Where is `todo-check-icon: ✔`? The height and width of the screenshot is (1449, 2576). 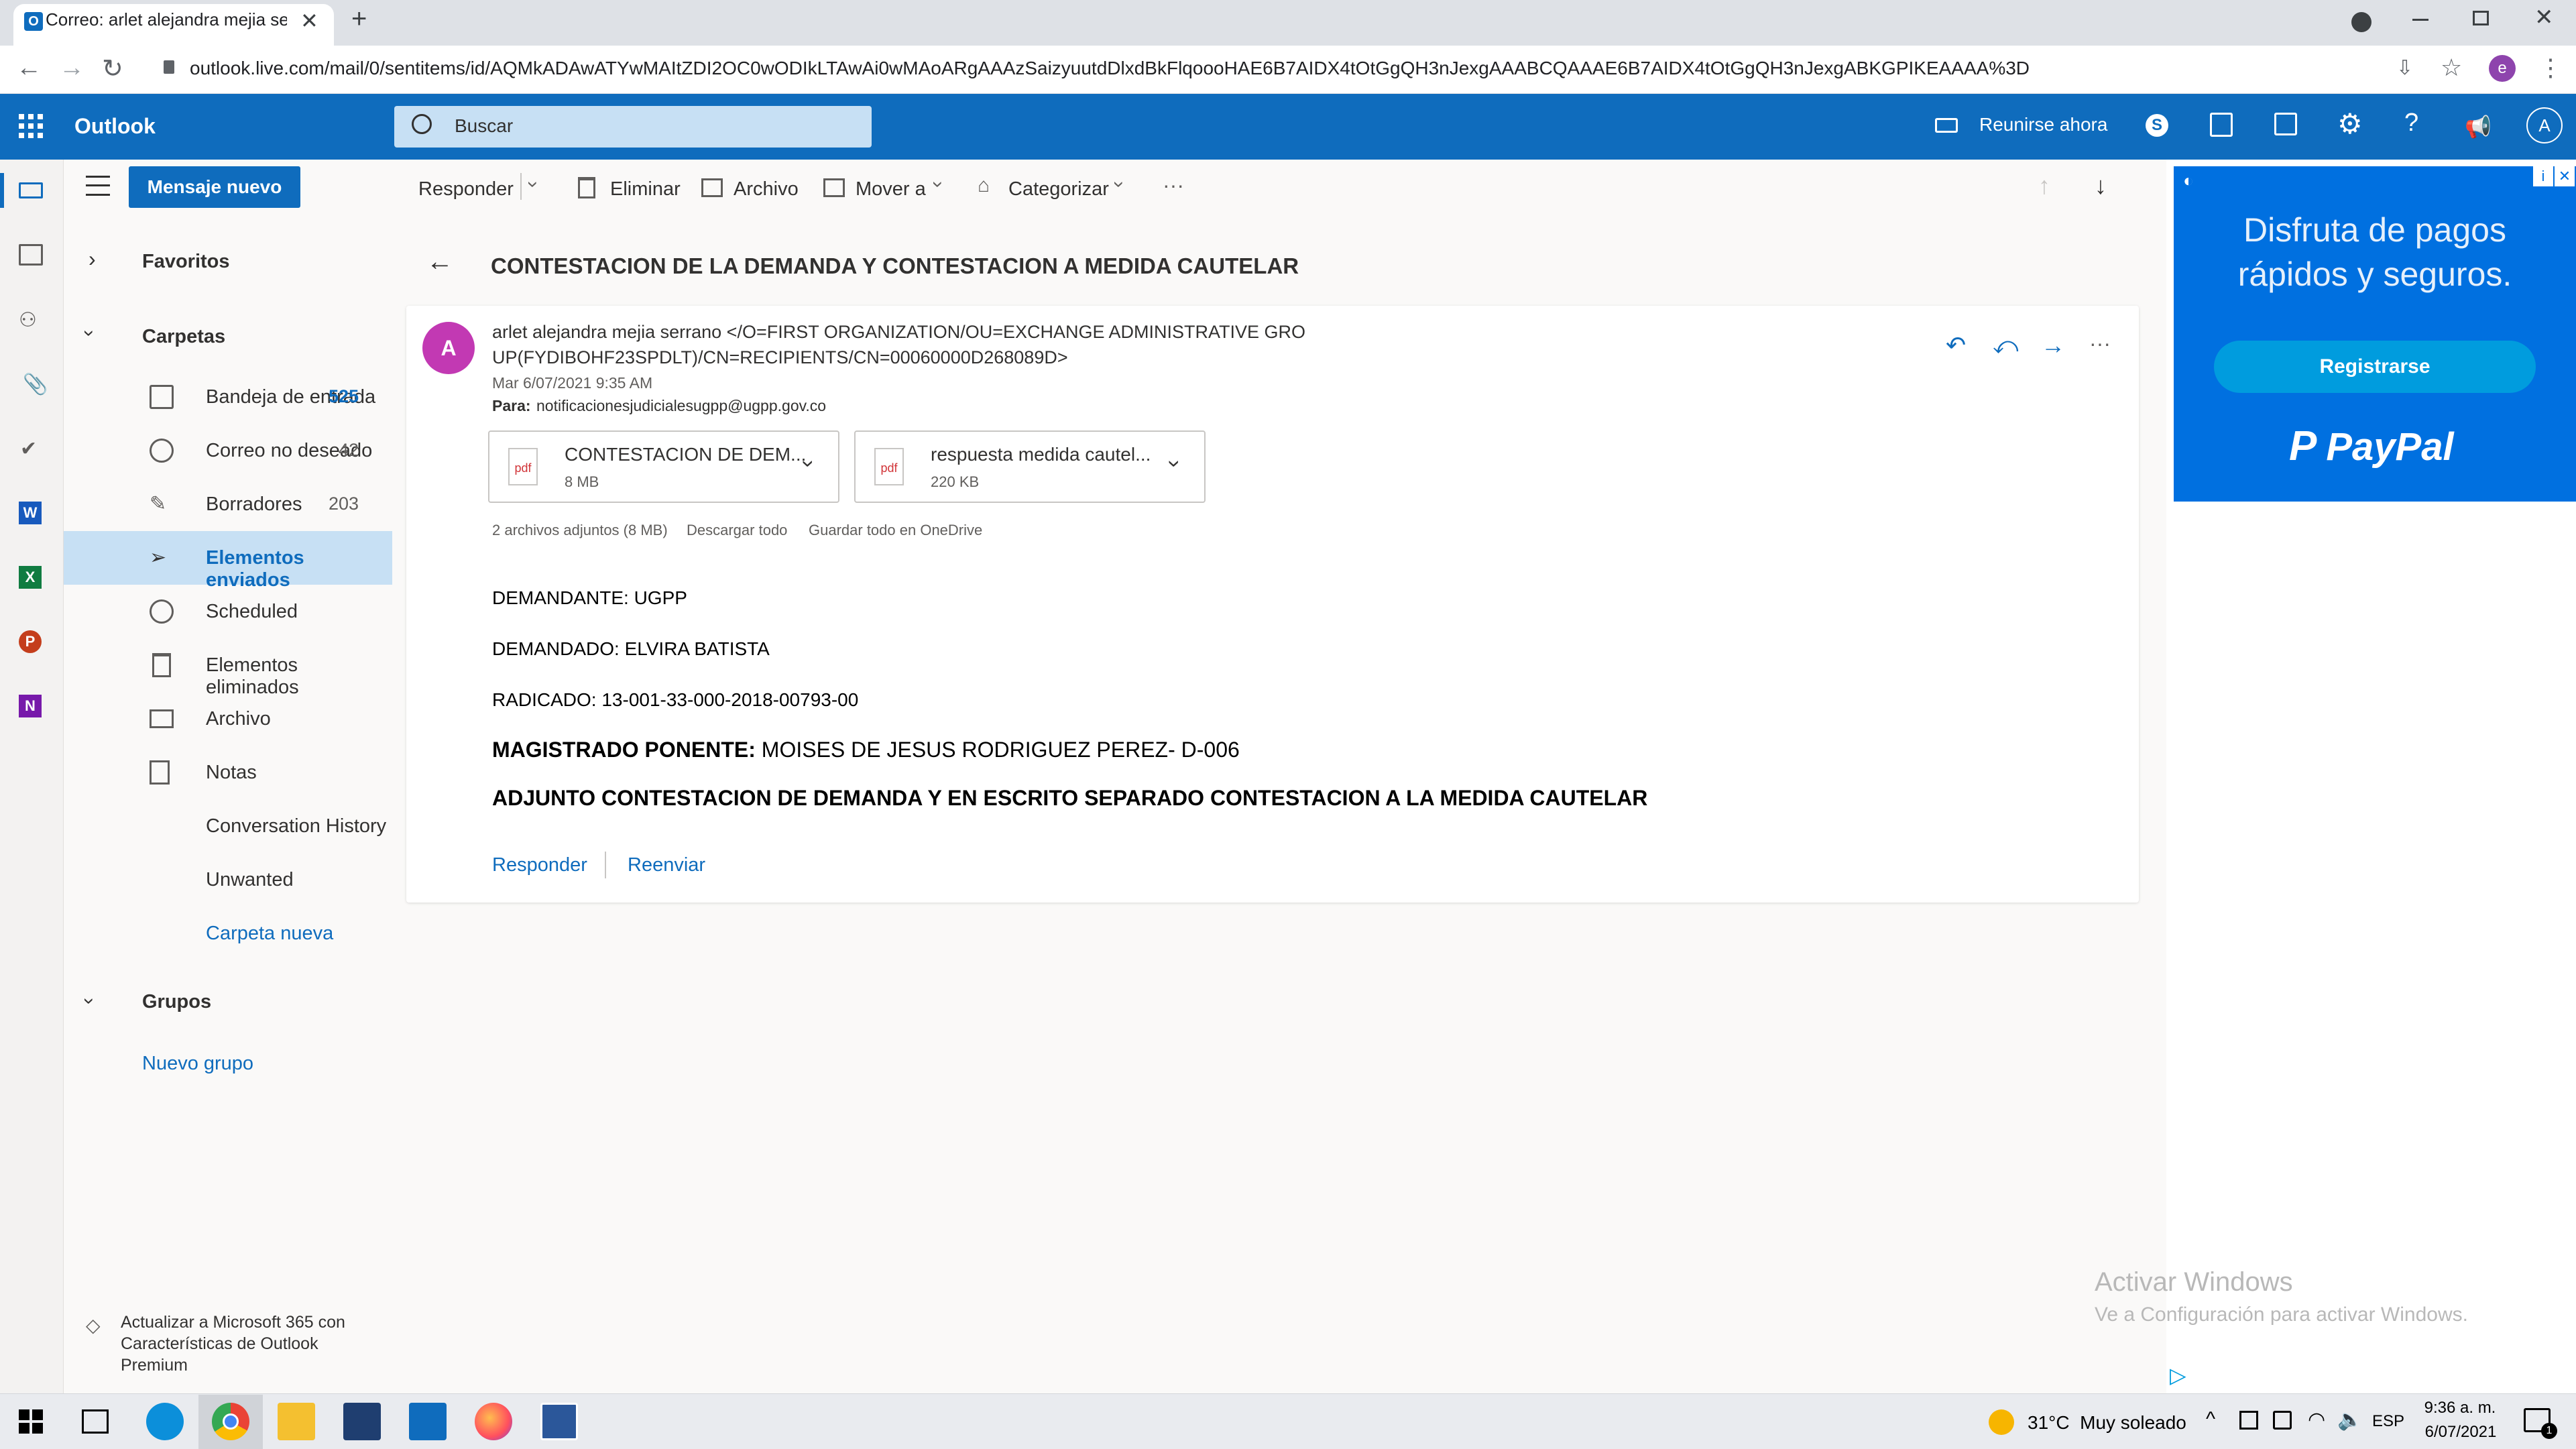 todo-check-icon: ✔ is located at coordinates (28, 449).